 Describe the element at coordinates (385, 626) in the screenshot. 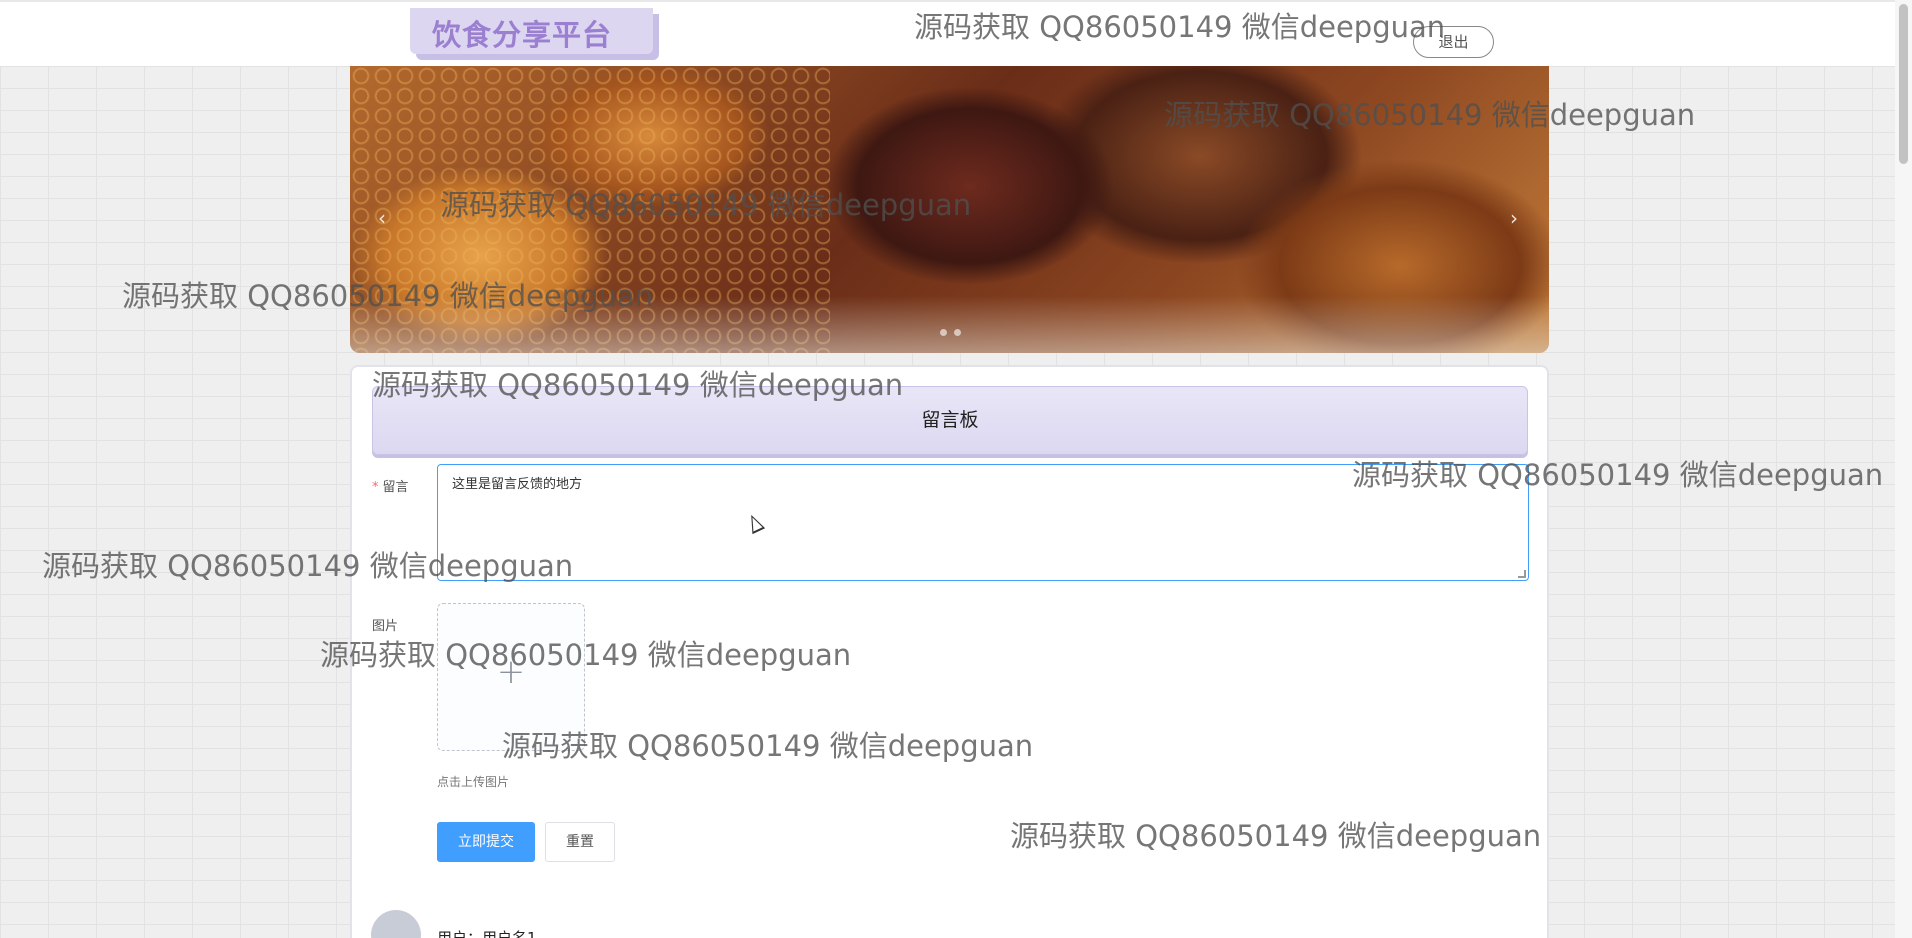

I see `image-field-label: 图片` at that location.